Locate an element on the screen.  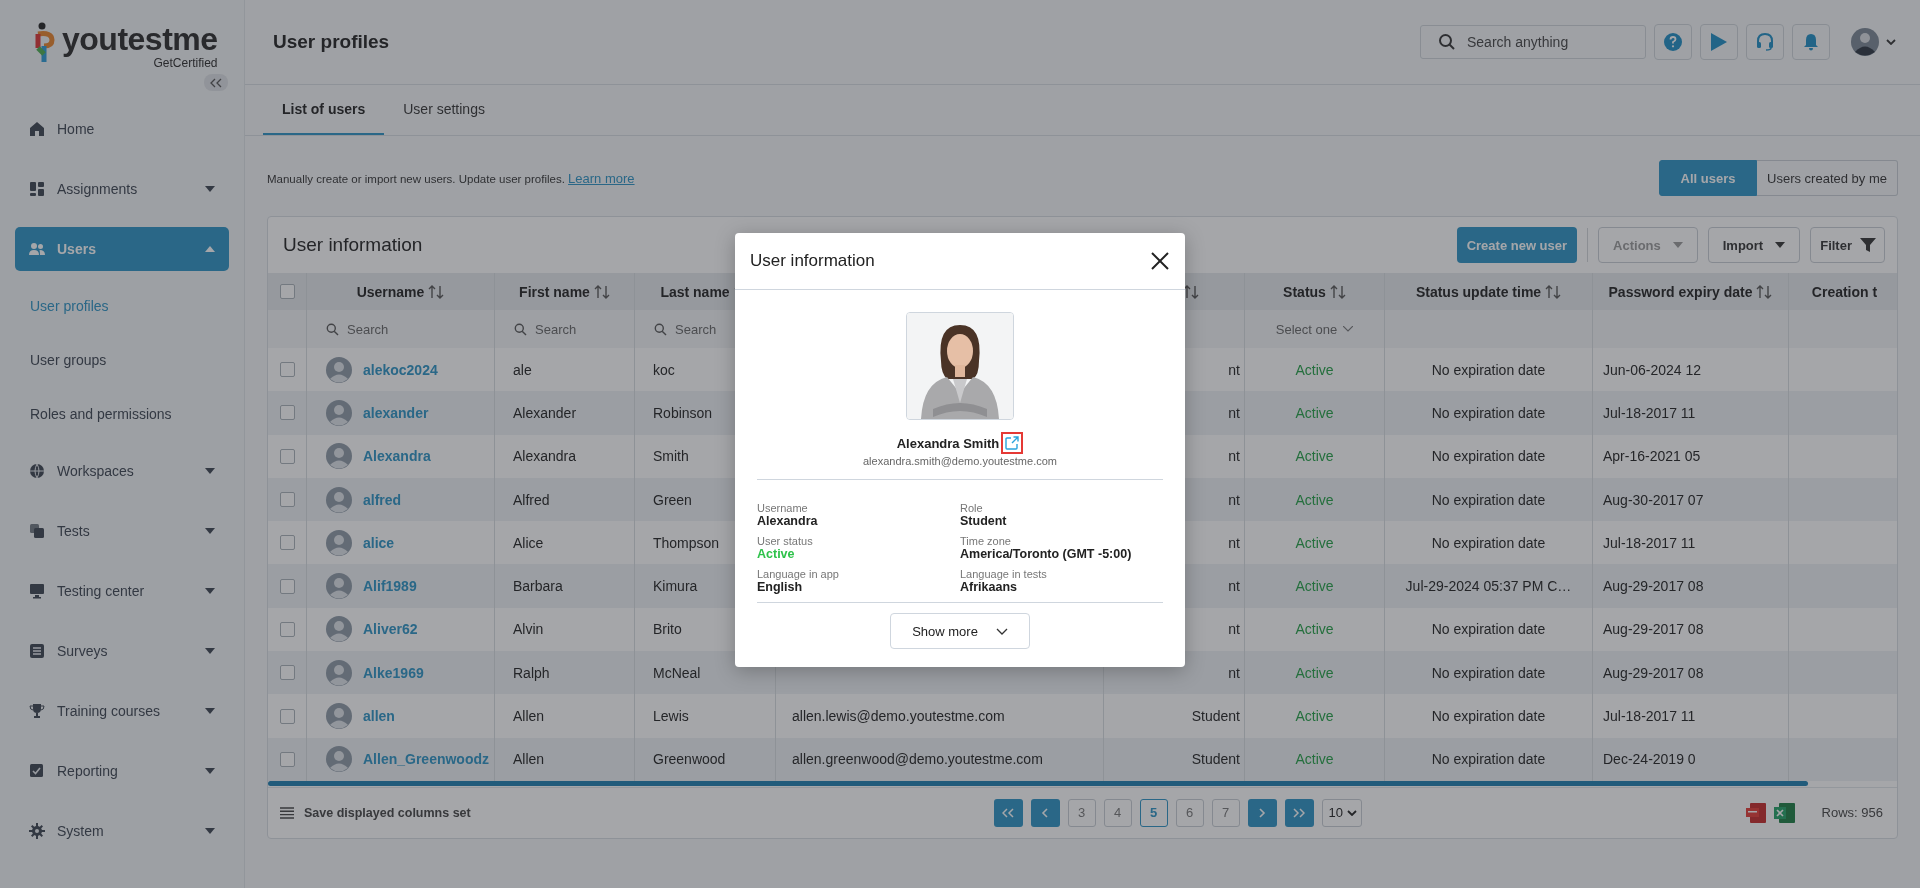
dropdown-button: Import is located at coordinates (1754, 245).